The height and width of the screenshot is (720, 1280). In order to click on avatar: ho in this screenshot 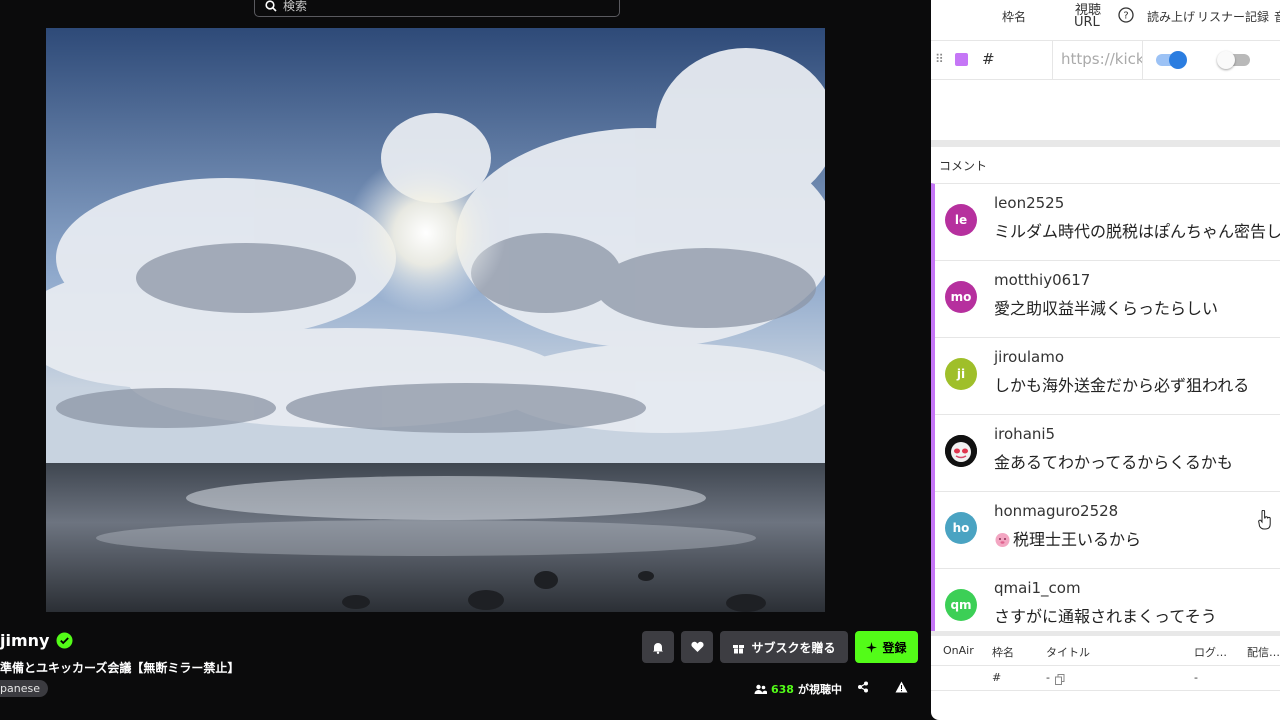, I will do `click(961, 528)`.